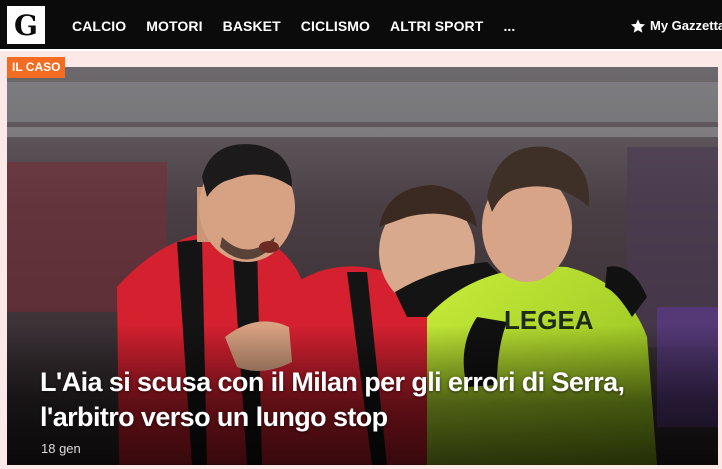 This screenshot has width=722, height=469. What do you see at coordinates (26, 25) in the screenshot?
I see `gazzetta-logo: G` at bounding box center [26, 25].